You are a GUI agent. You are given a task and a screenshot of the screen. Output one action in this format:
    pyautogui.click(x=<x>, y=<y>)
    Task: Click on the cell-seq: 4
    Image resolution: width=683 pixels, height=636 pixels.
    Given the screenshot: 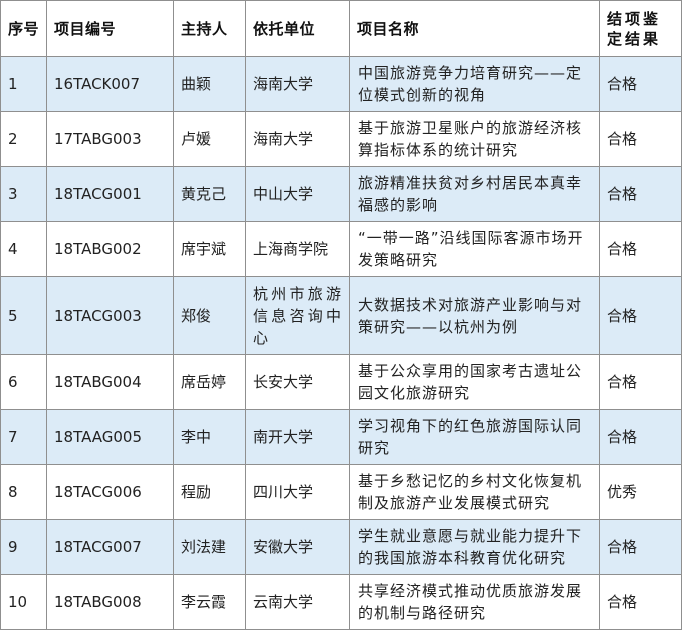 What is the action you would take?
    pyautogui.click(x=23, y=249)
    